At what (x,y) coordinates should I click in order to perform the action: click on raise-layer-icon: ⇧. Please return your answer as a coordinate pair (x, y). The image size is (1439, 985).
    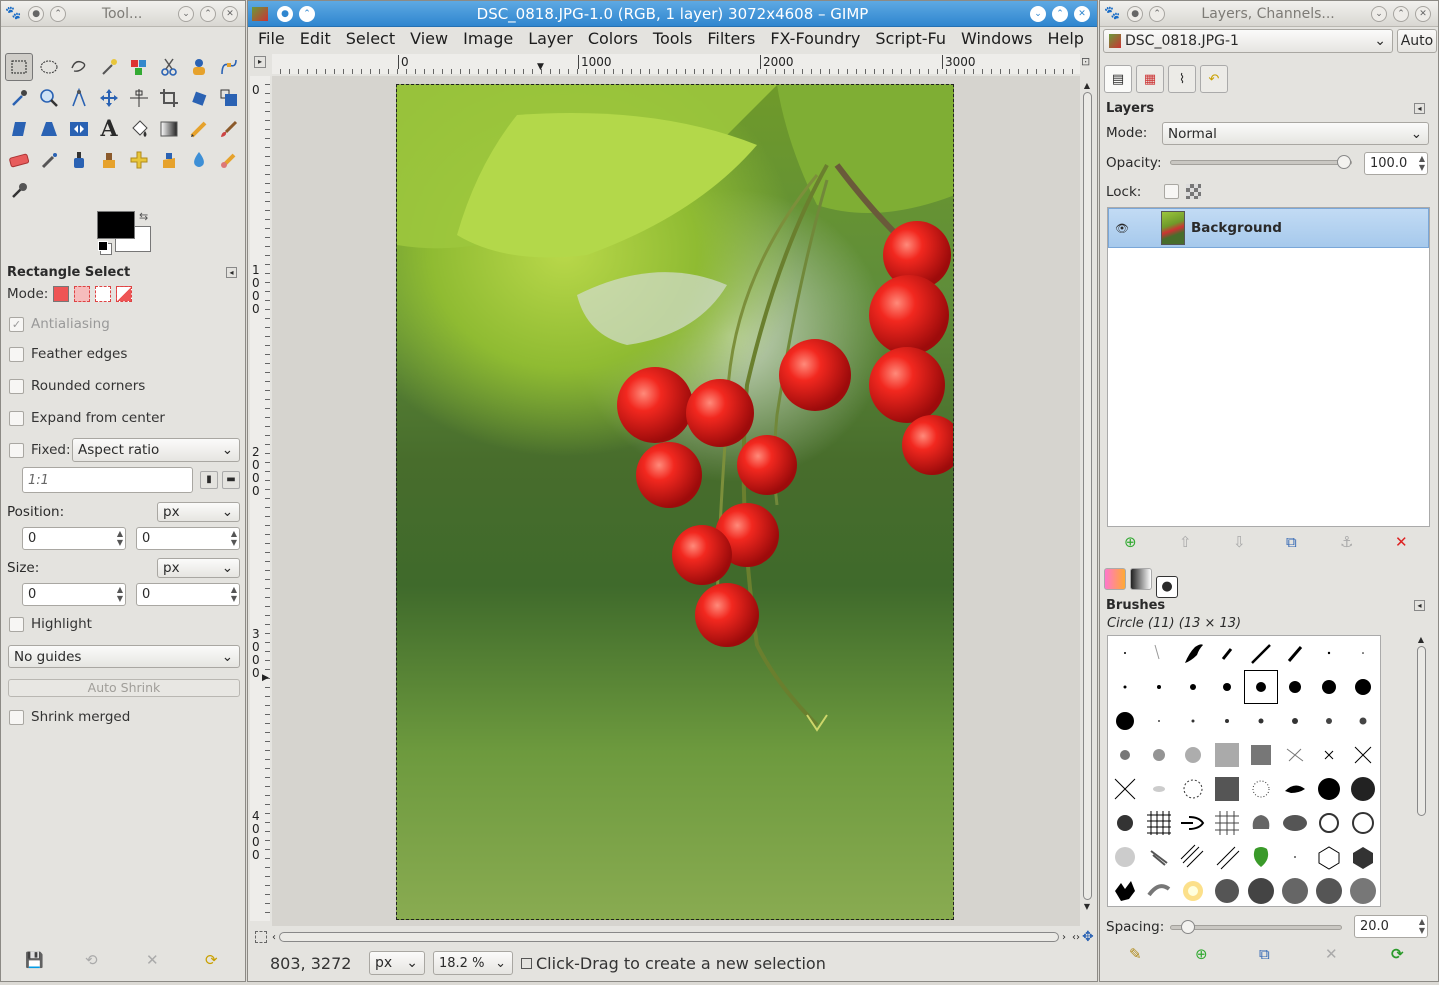
    Looking at the image, I should click on (1185, 542).